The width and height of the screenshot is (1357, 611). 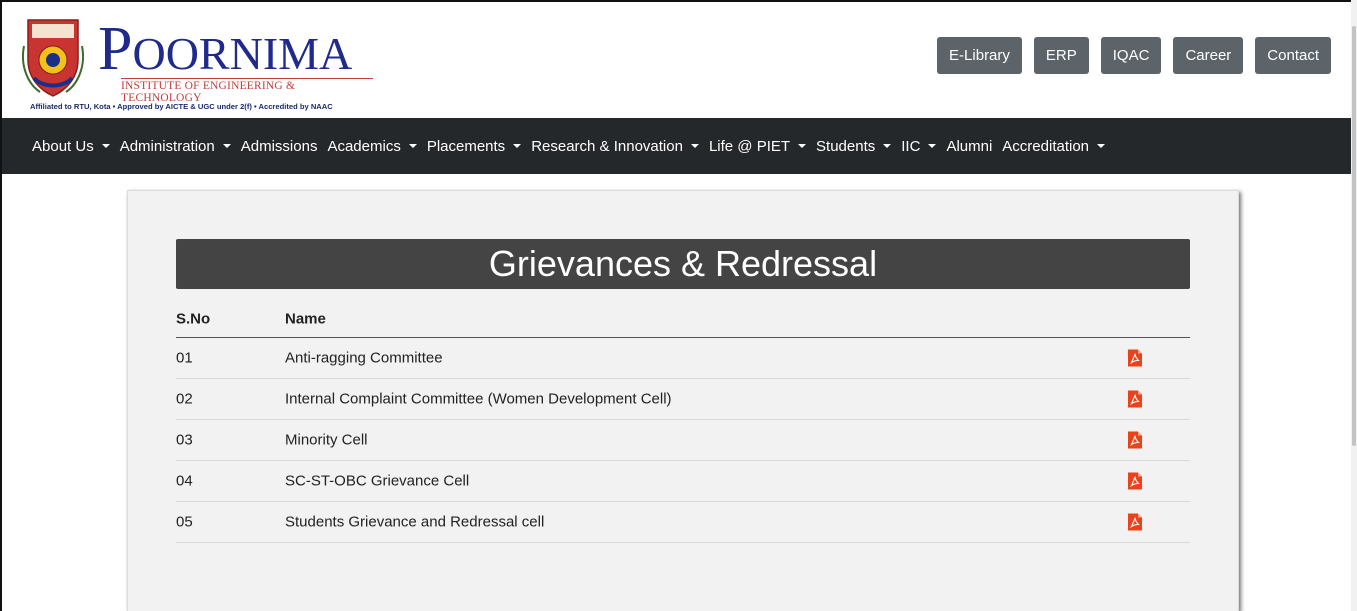 I want to click on top-link-career: Career, so click(x=1208, y=55).